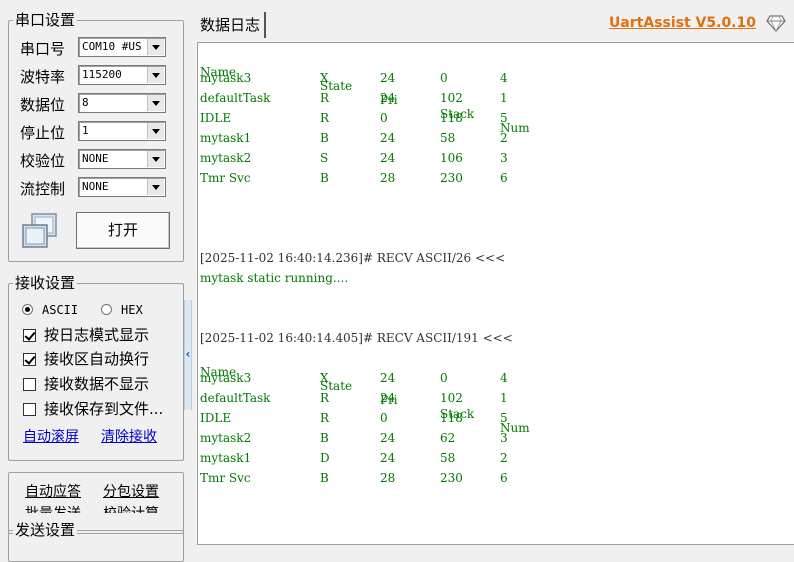 The image size is (794, 562). Describe the element at coordinates (29, 335) in the screenshot. I see `checkbox-log-mode` at that location.